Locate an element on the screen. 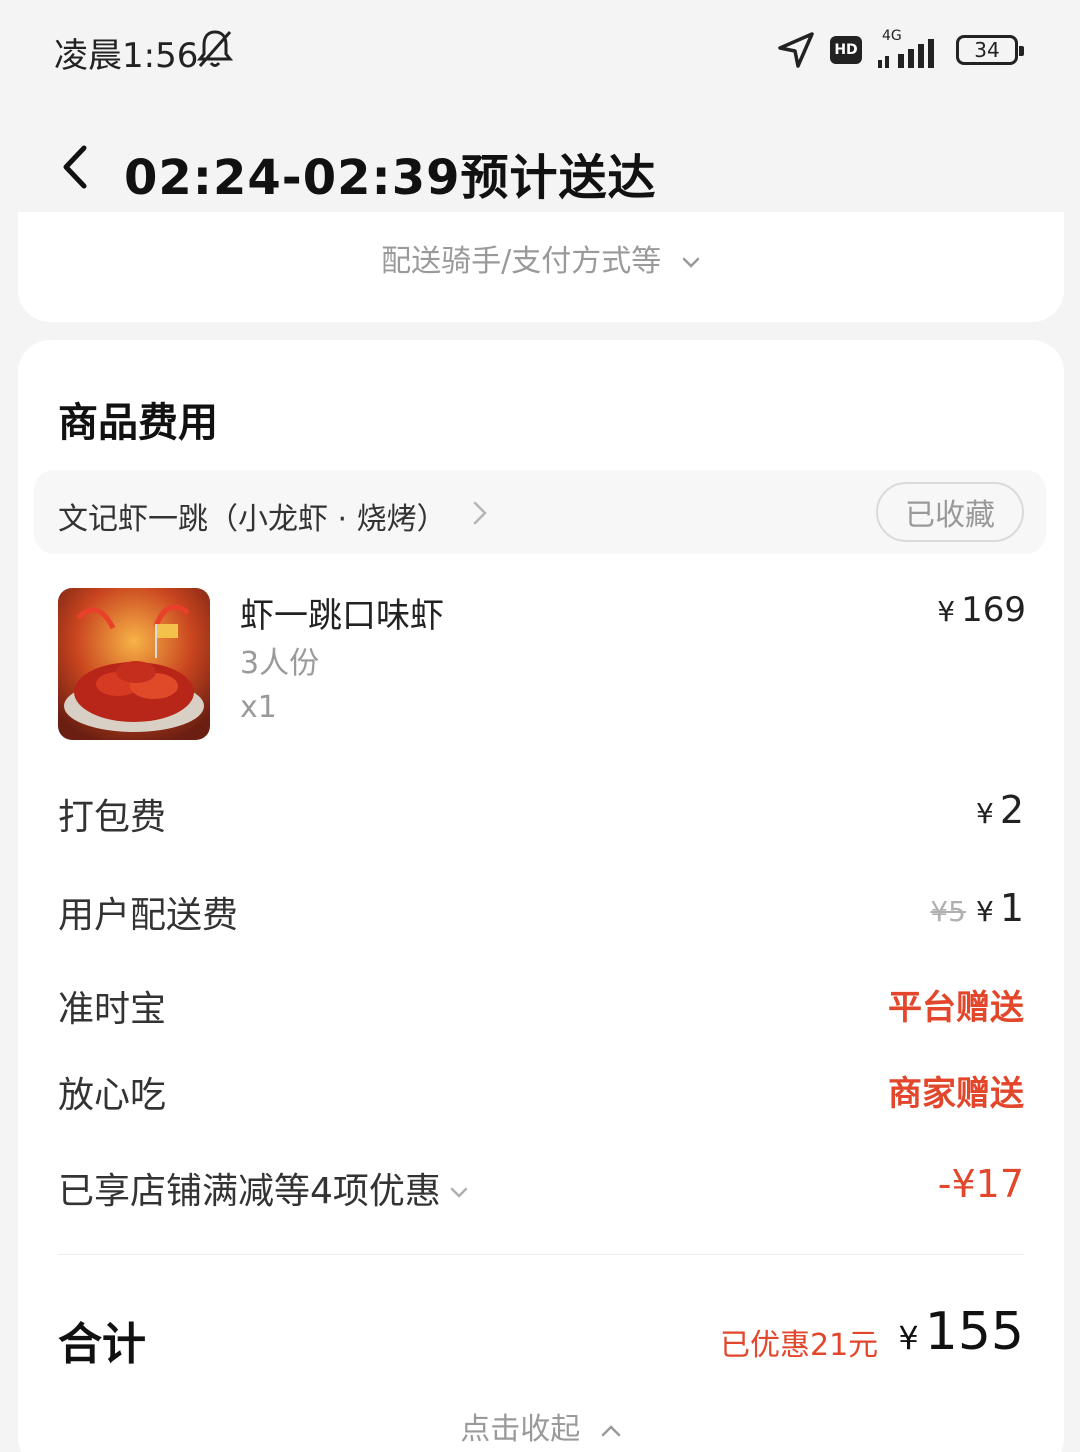 This screenshot has width=1080, height=1452. delivery-fee-amount: 1 is located at coordinates (1011, 908).